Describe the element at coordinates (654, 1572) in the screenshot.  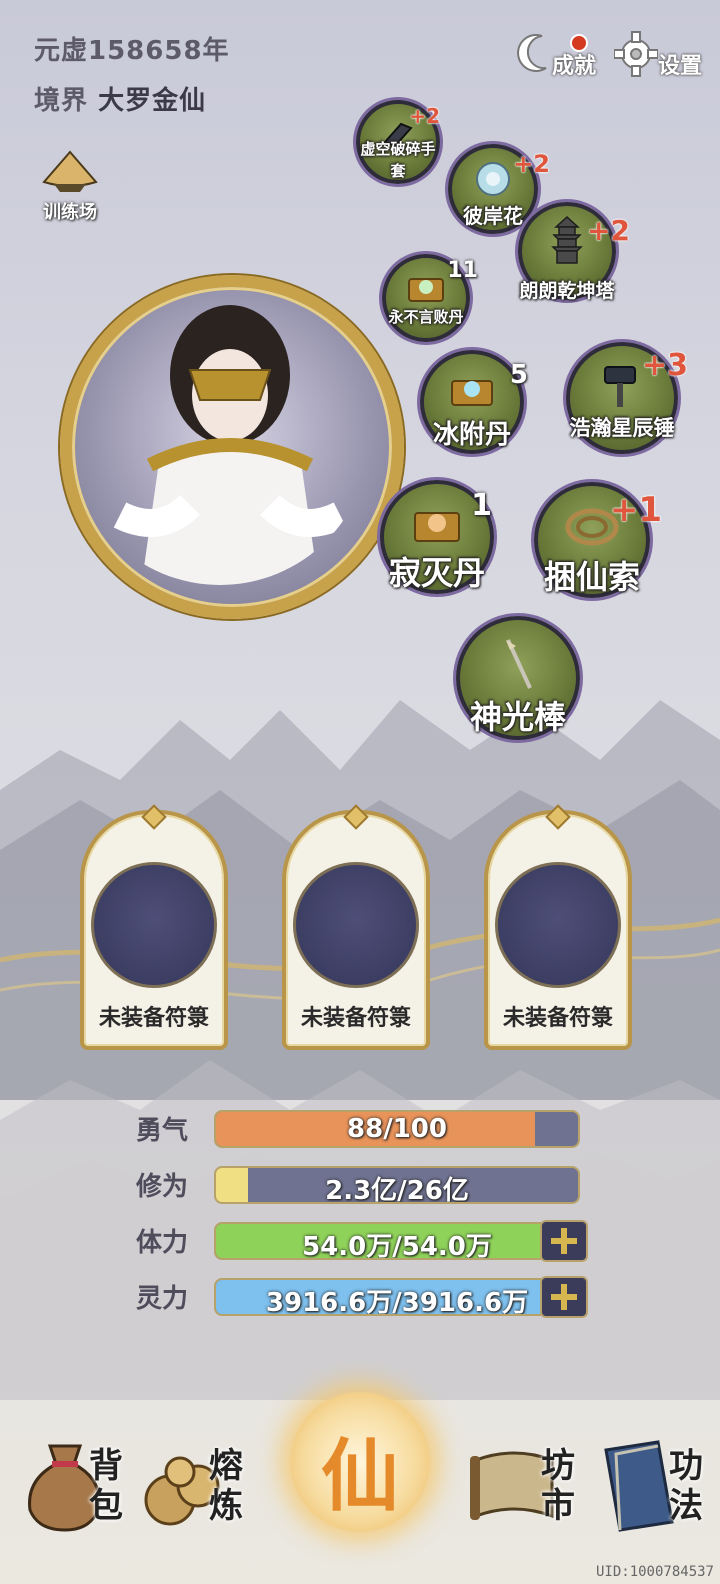
I see `user-id: UID:1000784537` at that location.